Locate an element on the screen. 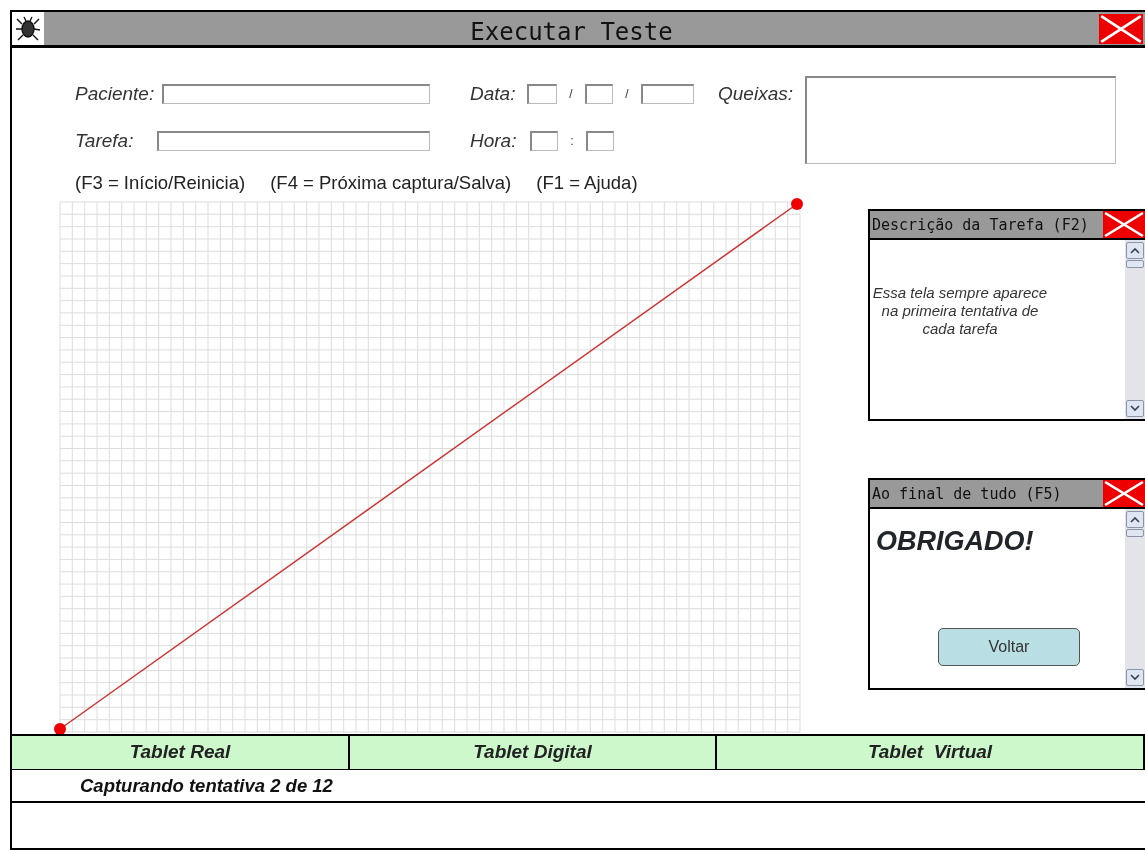 This screenshot has height=850, width=1145. patient-field is located at coordinates (296, 94).